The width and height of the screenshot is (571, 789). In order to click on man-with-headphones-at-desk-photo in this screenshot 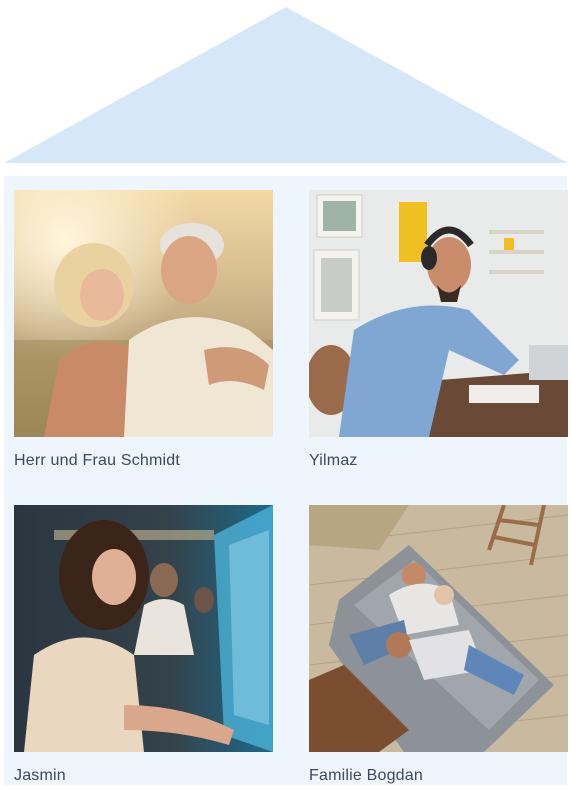, I will do `click(438, 313)`.